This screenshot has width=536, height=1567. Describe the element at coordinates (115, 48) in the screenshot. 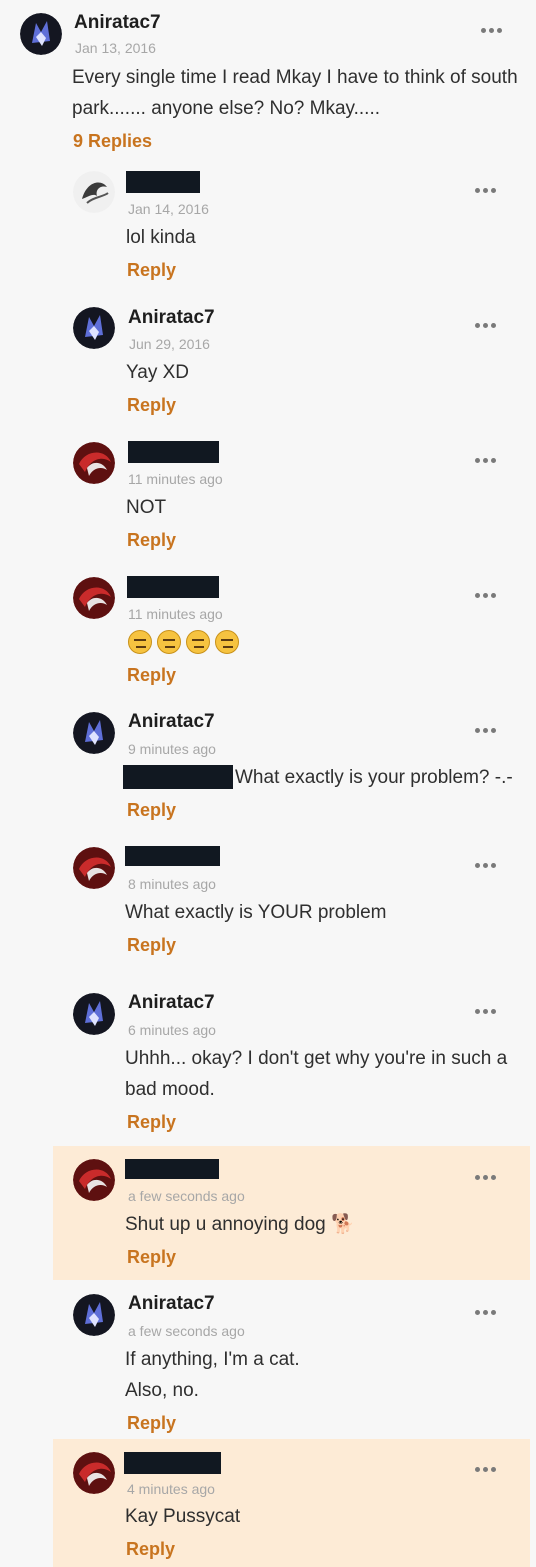

I see `comment-time: Jan 13, 2016` at that location.